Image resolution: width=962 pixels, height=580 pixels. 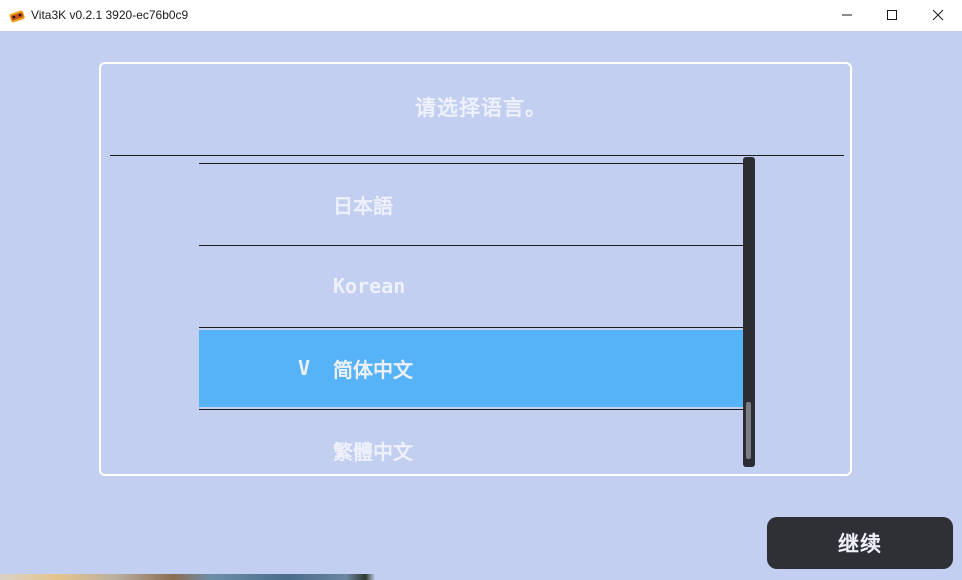 I want to click on close-button, so click(x=938, y=15).